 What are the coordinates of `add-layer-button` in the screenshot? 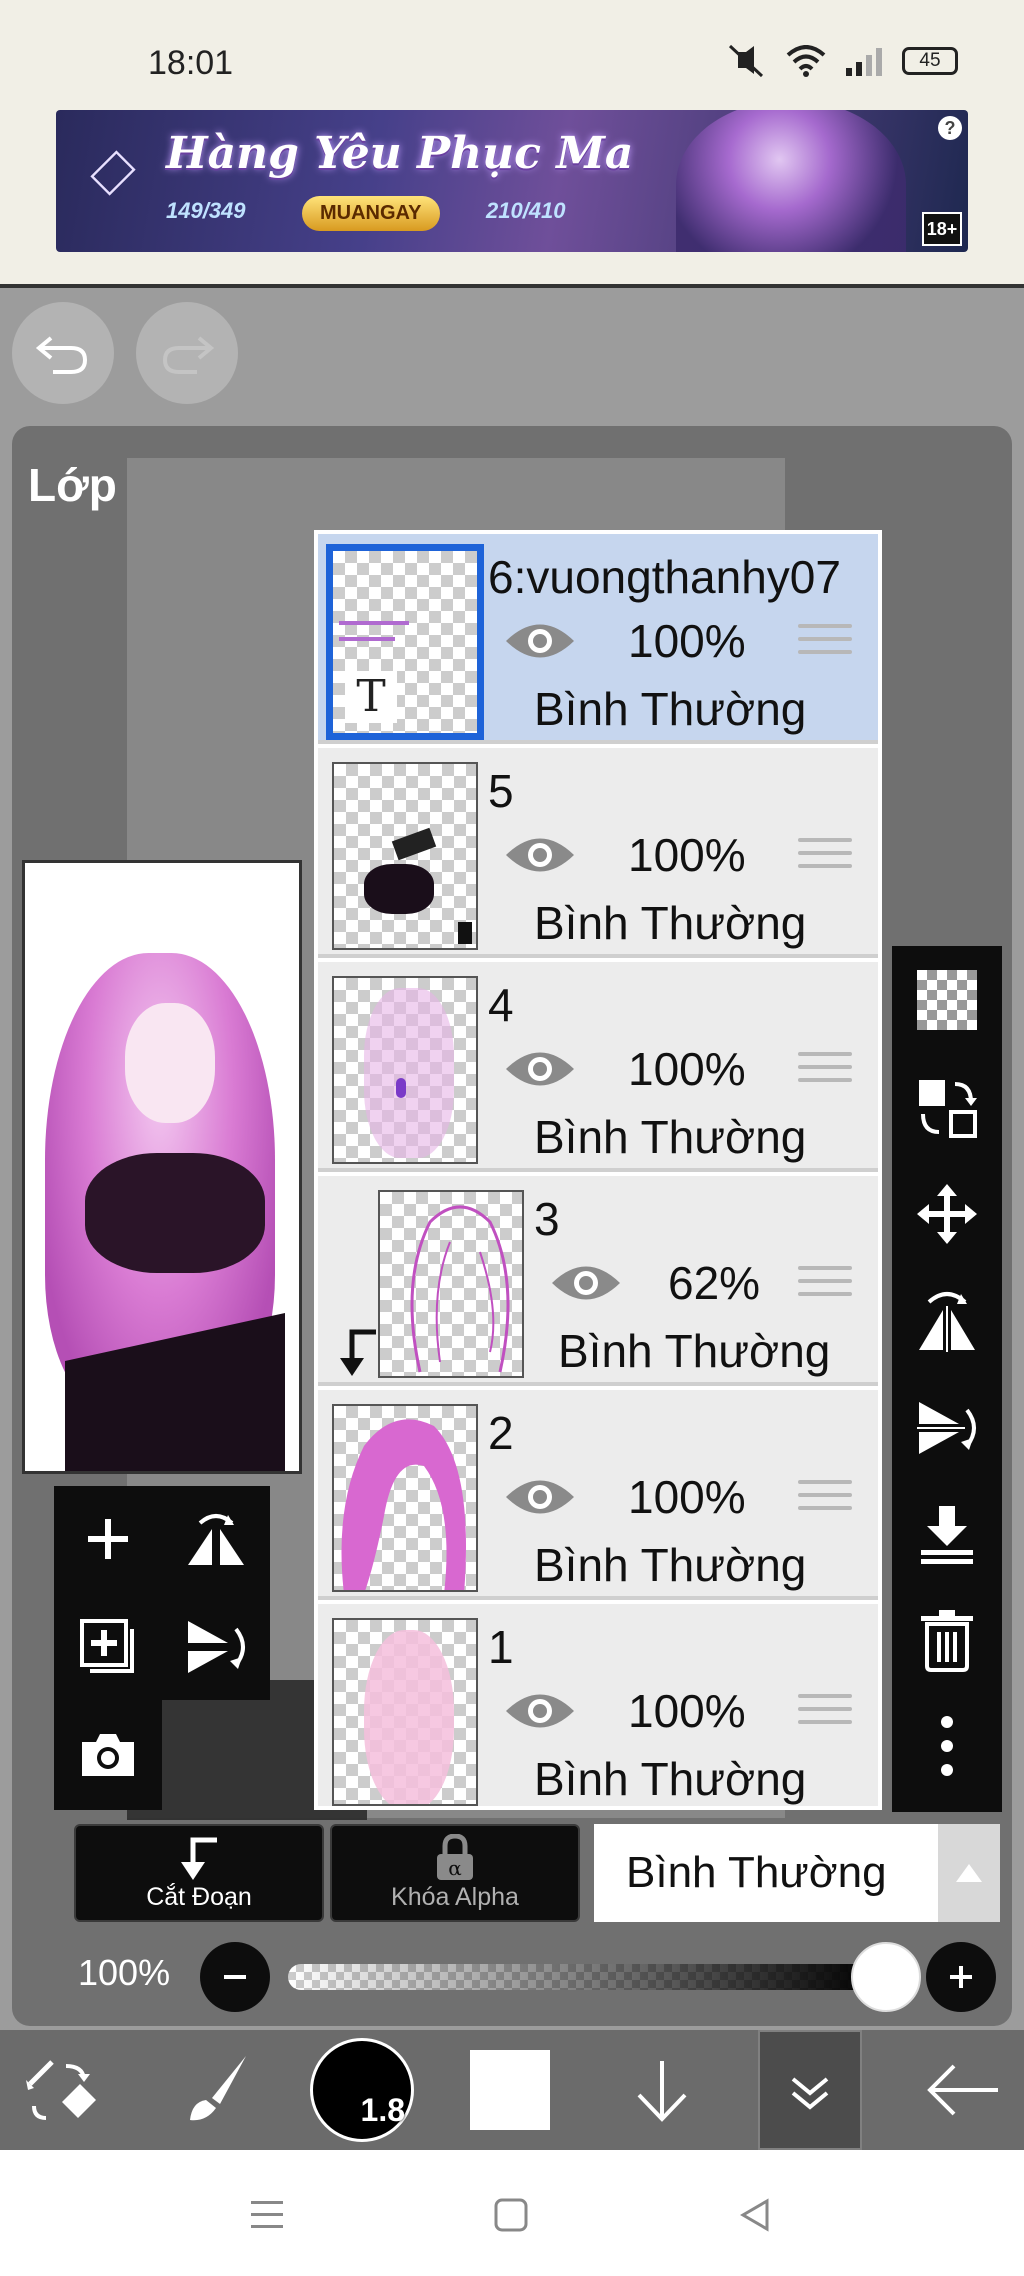 It's located at (108, 1539).